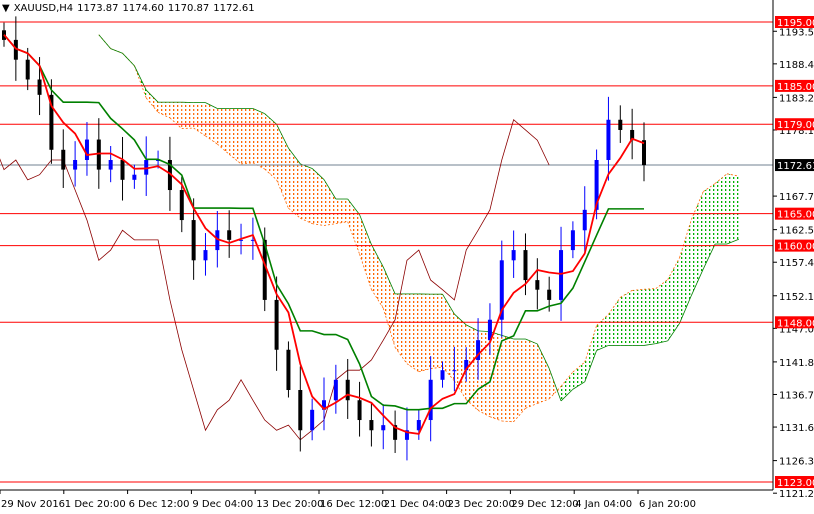 The height and width of the screenshot is (514, 814). Describe the element at coordinates (795, 215) in the screenshot. I see `level-price-label: 1165.00` at that location.